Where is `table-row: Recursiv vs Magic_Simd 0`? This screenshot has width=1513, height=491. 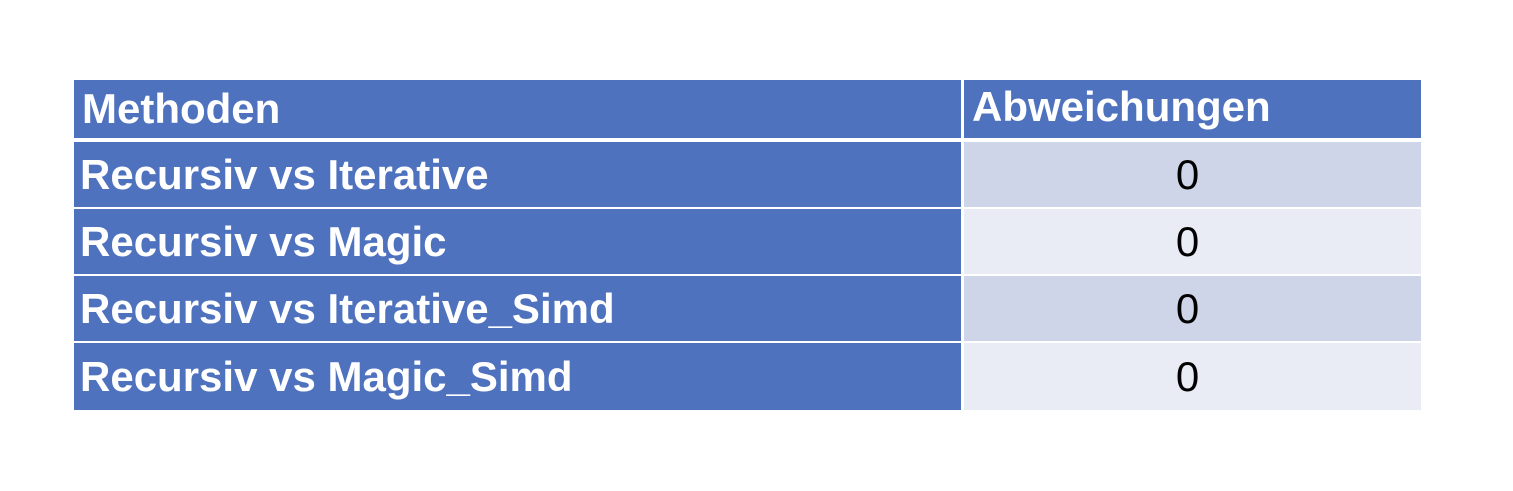
table-row: Recursiv vs Magic_Simd 0 is located at coordinates (747, 376).